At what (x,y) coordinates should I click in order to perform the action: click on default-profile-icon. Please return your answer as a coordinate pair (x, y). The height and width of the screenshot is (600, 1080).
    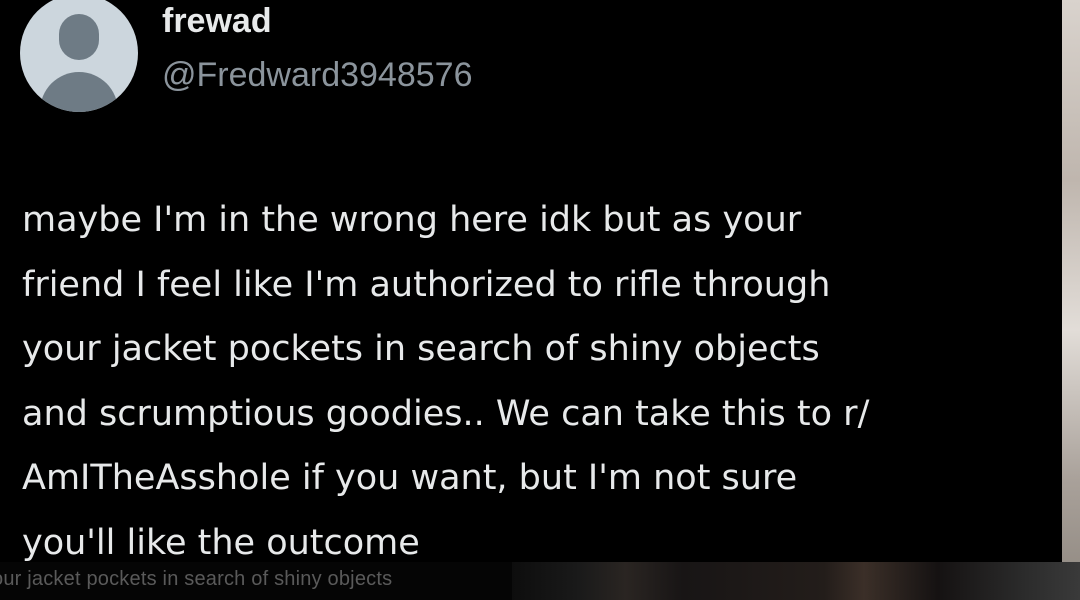
    Looking at the image, I should click on (79, 37).